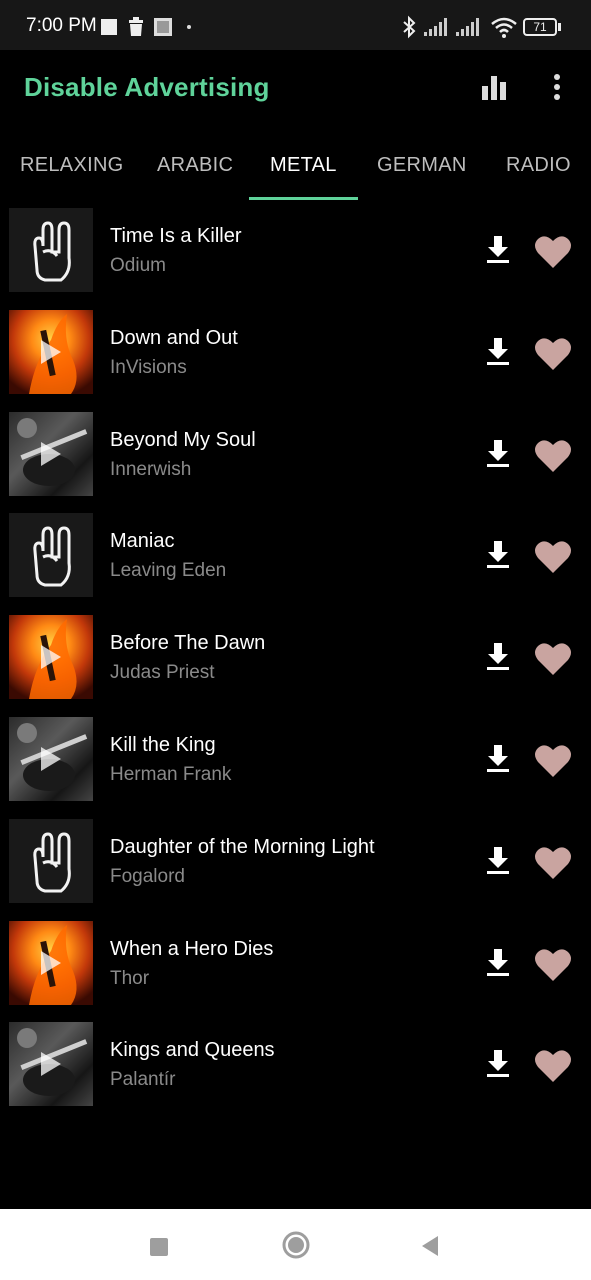 This screenshot has height=1280, width=591. Describe the element at coordinates (163, 745) in the screenshot. I see `song-title: Kill the King` at that location.